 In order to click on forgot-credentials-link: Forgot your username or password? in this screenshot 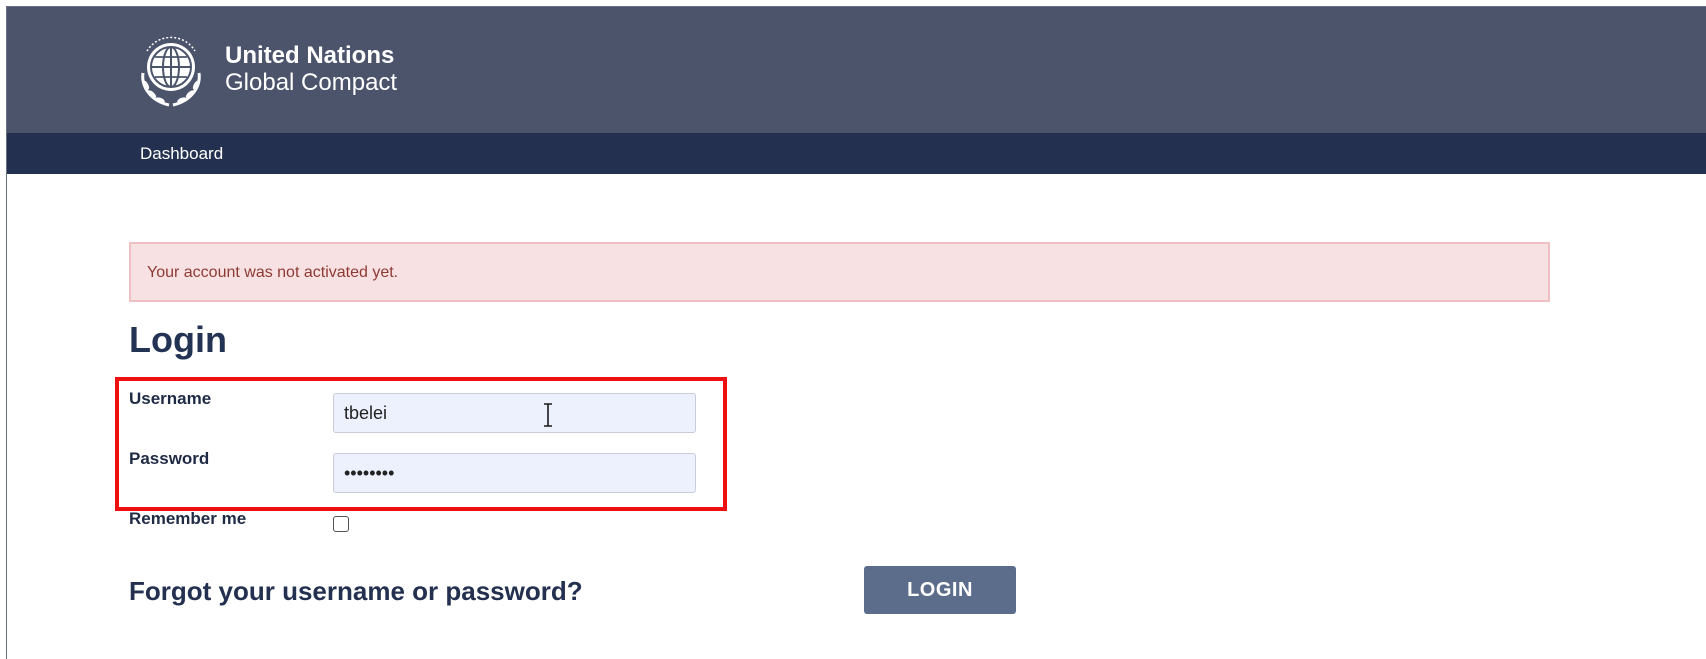, I will do `click(356, 591)`.